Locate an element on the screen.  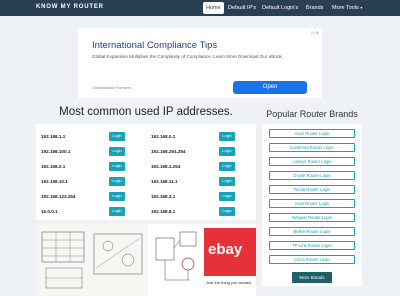
ip-address: 192.168.8.1 is located at coordinates (163, 211).